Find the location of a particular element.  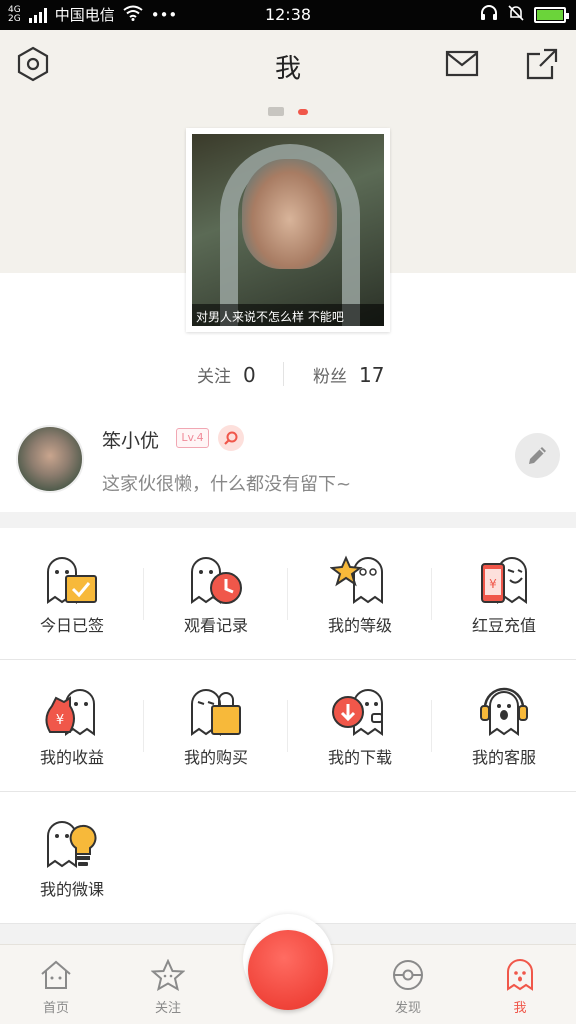

menu-item-purchase: 我的购买 is located at coordinates (216, 726).